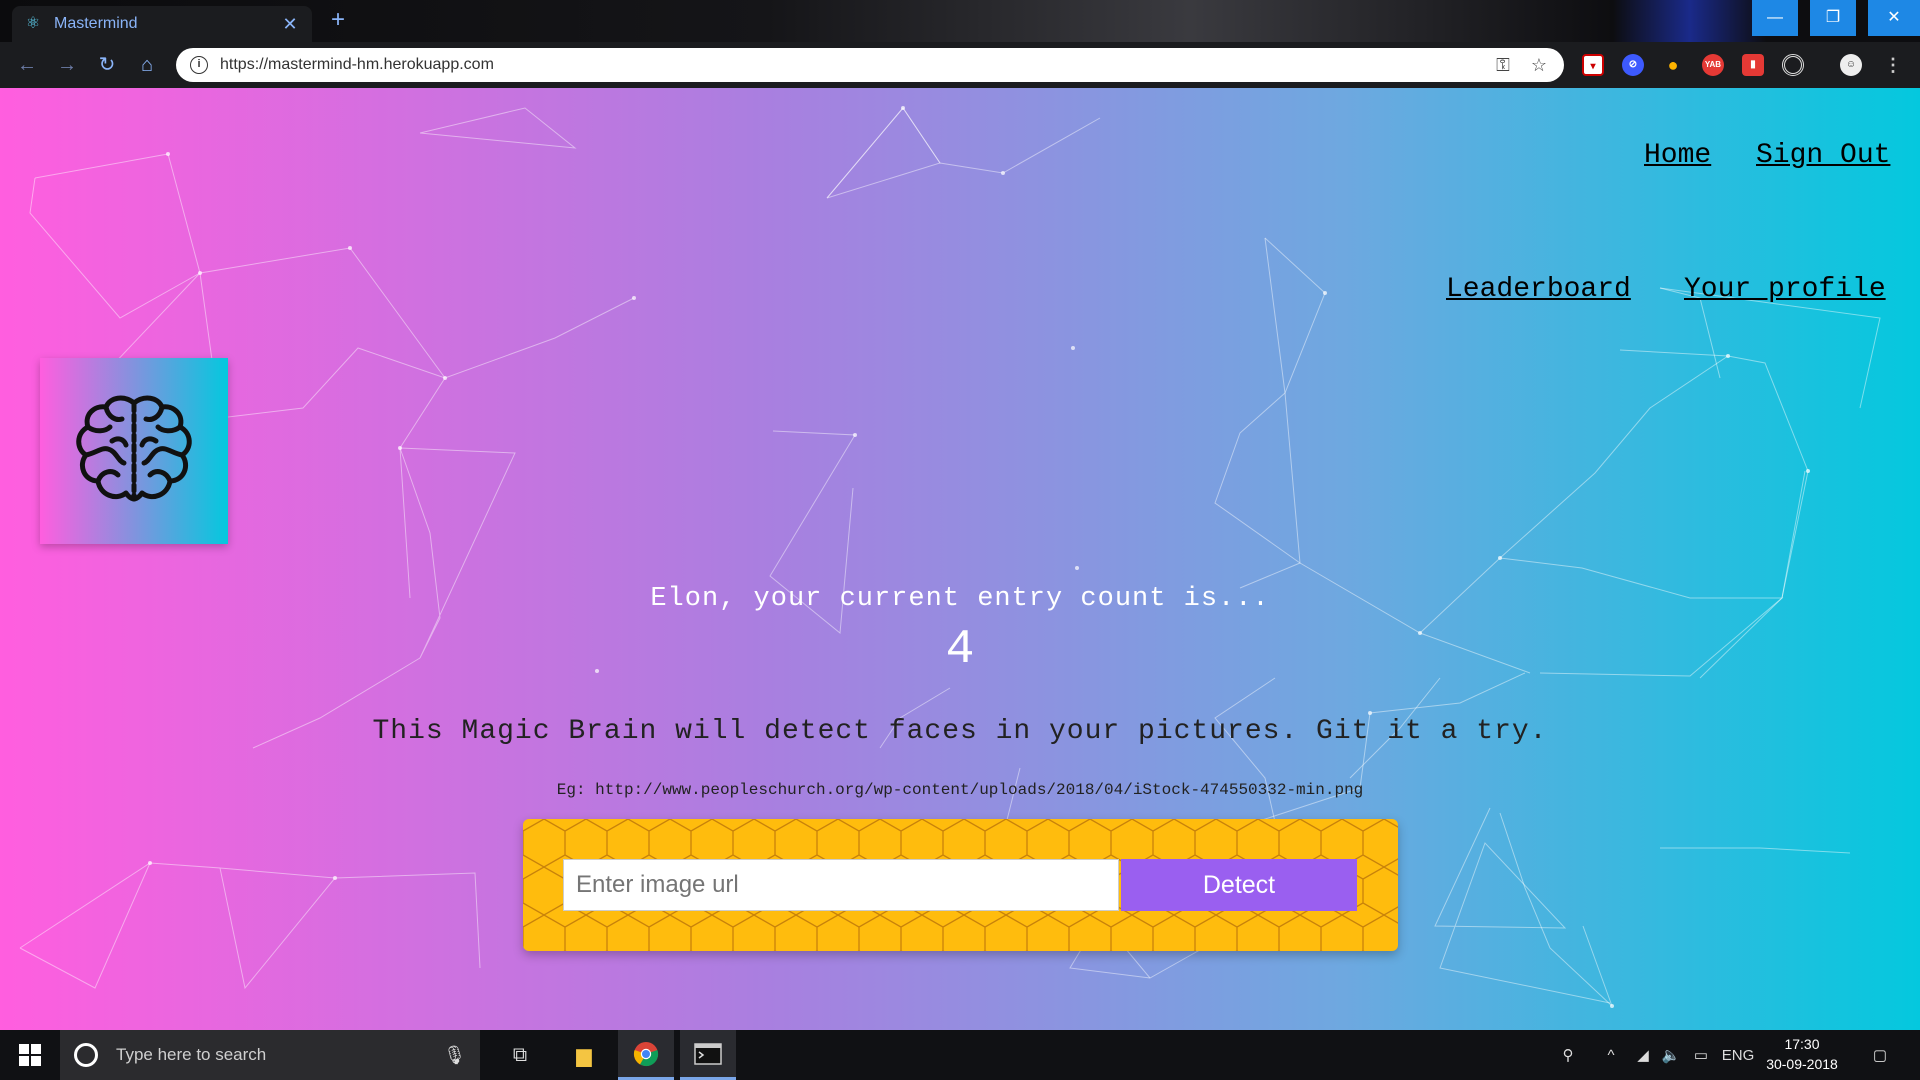 The height and width of the screenshot is (1080, 1920). I want to click on chrome-icon, so click(646, 1053).